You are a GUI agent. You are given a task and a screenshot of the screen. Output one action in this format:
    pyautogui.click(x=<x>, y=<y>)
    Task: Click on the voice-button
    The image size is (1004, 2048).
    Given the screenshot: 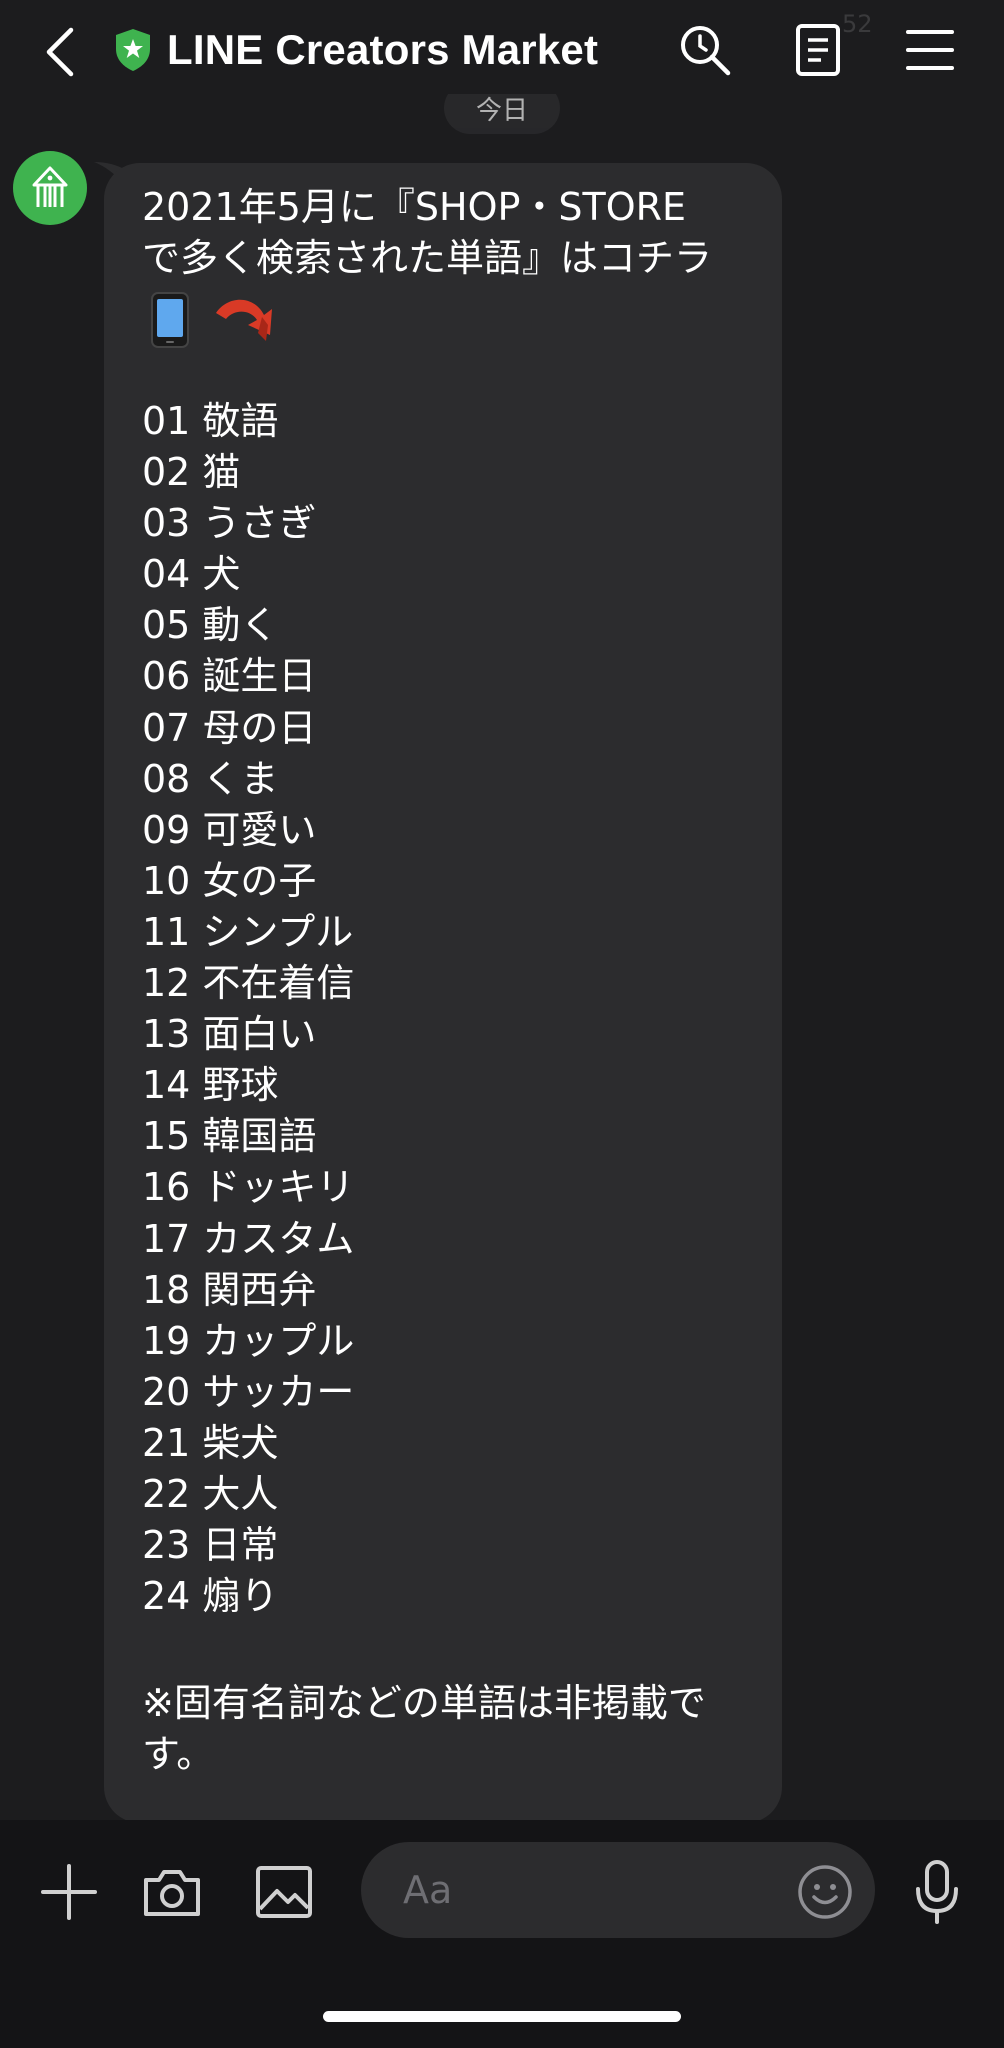 What is the action you would take?
    pyautogui.click(x=937, y=1892)
    